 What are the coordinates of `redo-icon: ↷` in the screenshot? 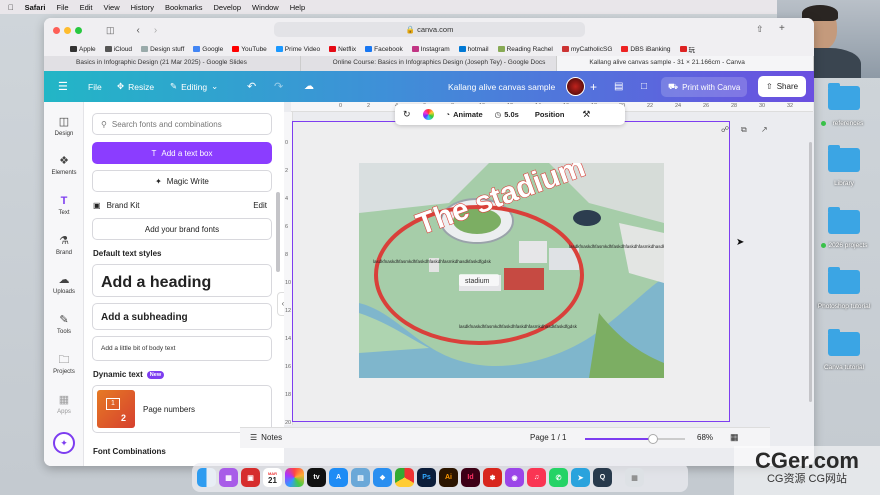 It's located at (278, 86).